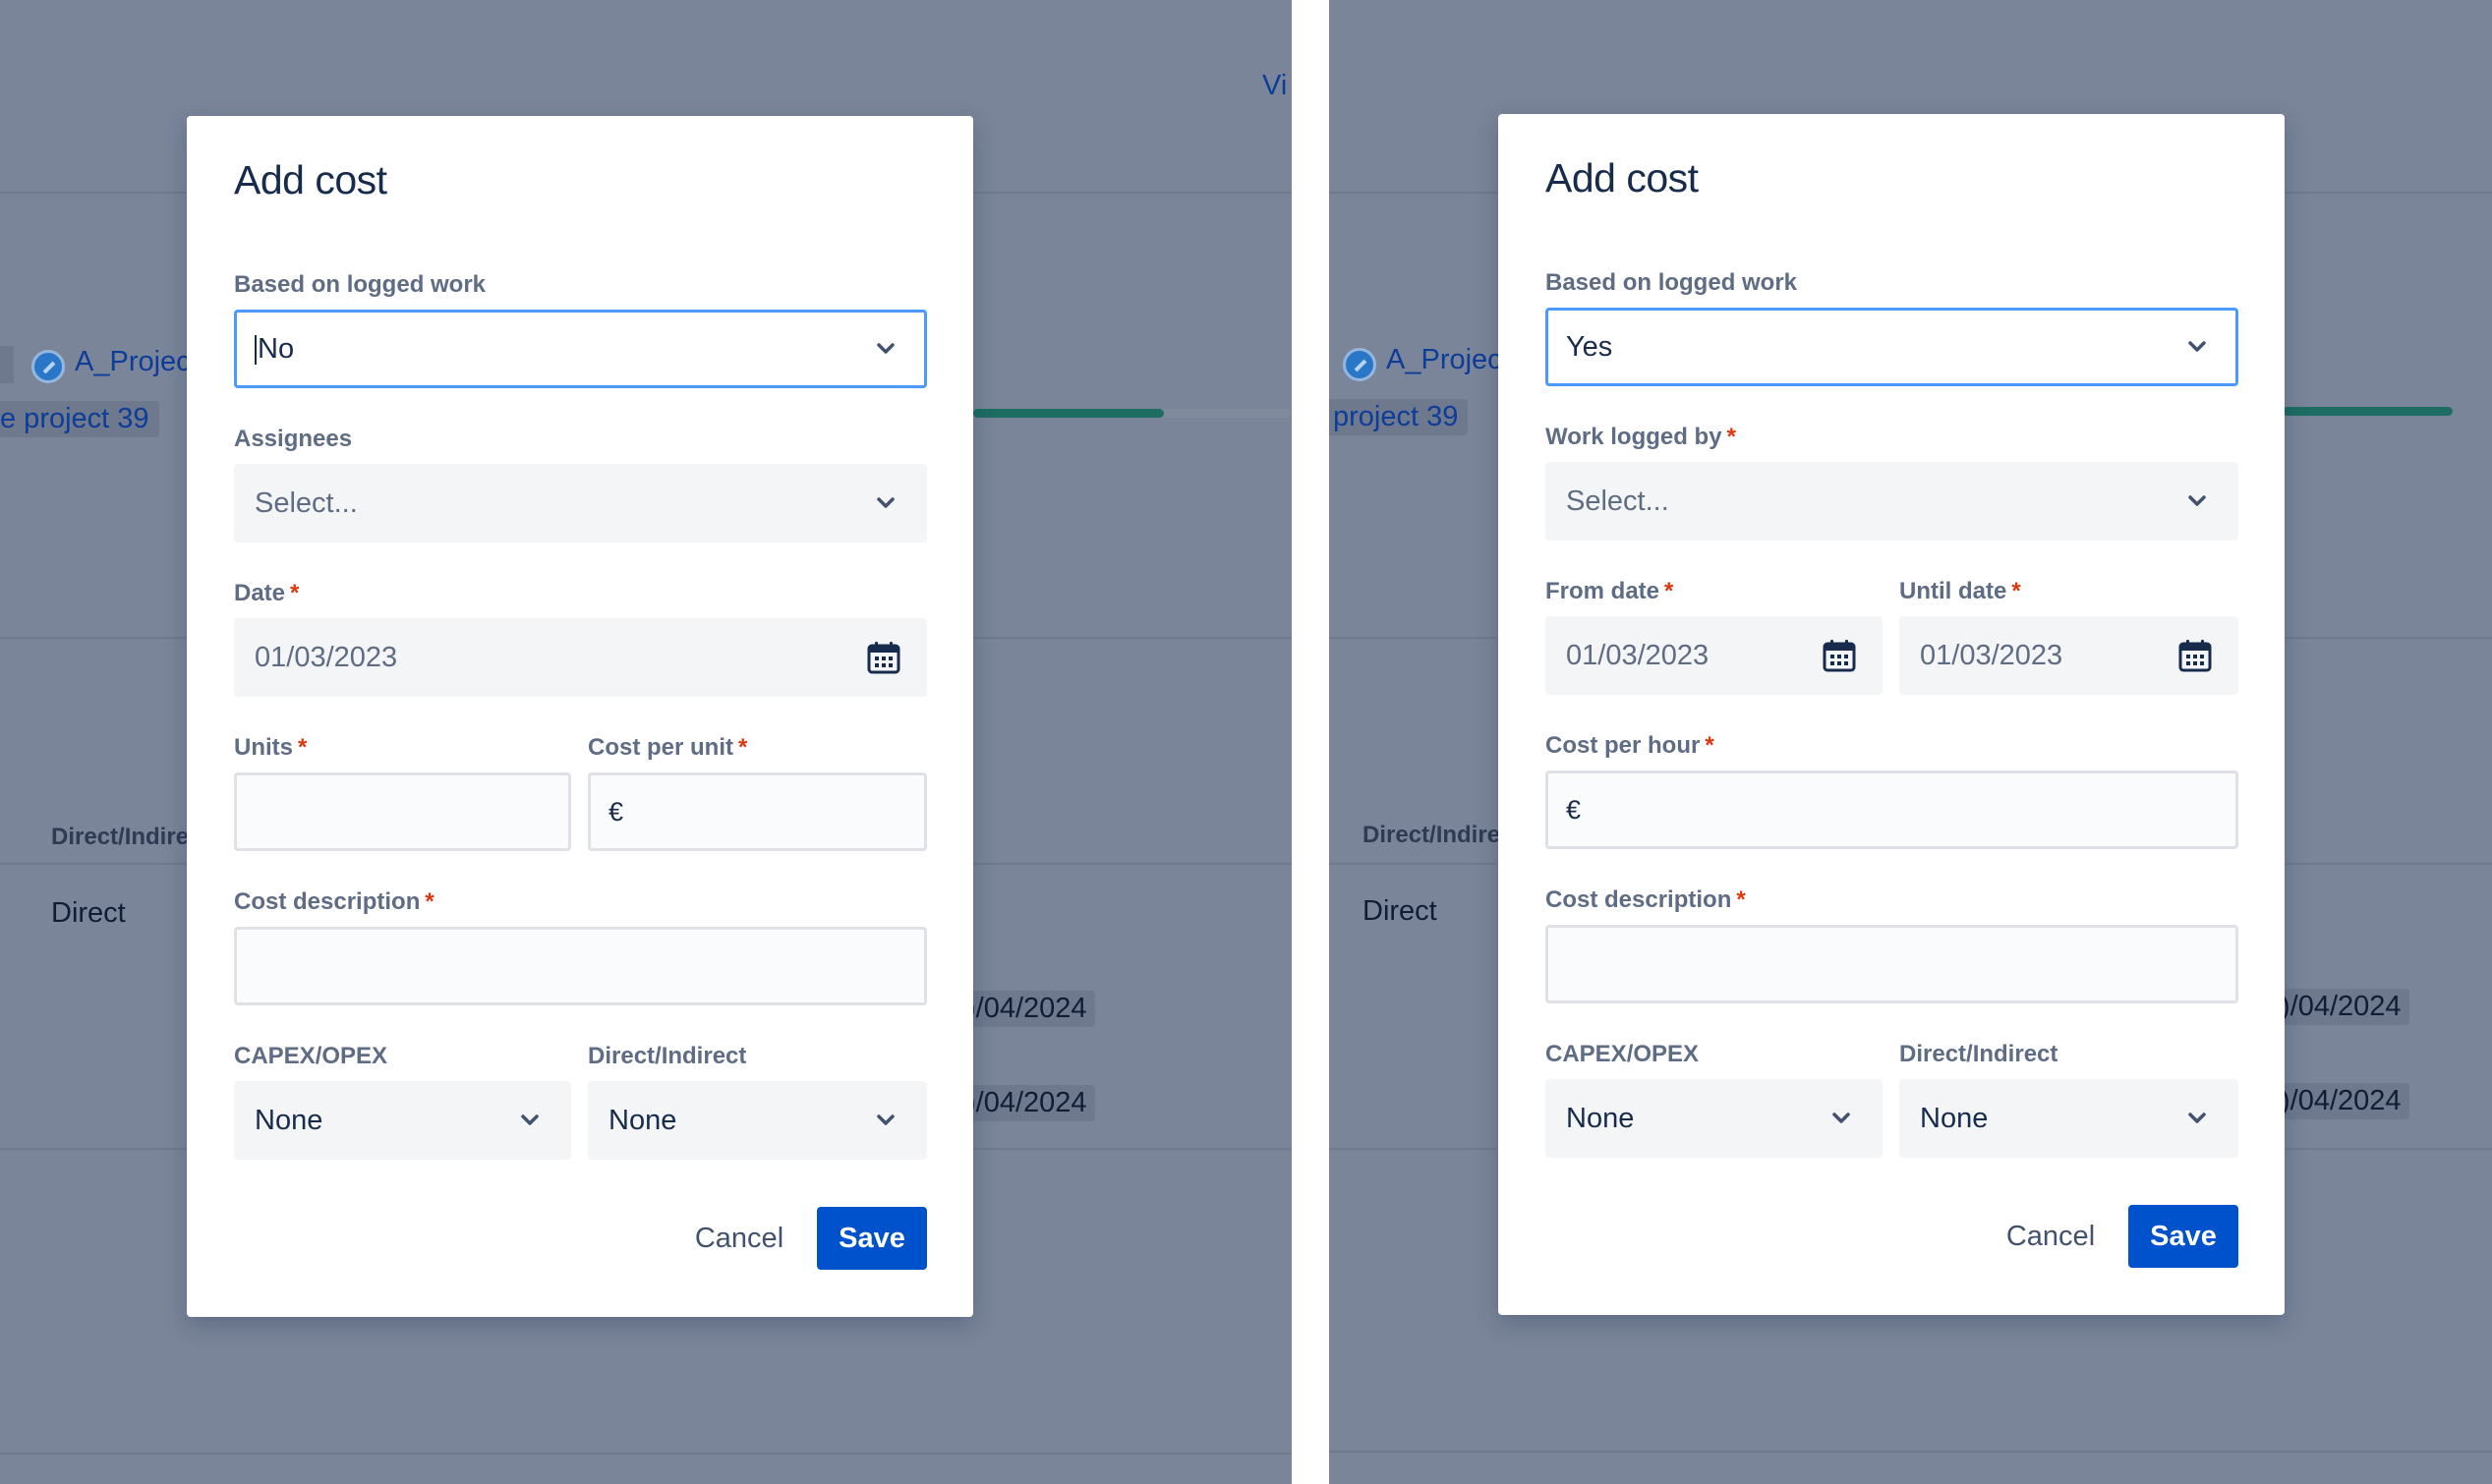 This screenshot has width=2492, height=1484. I want to click on based-on-logged-work-select: Yes, so click(1891, 347).